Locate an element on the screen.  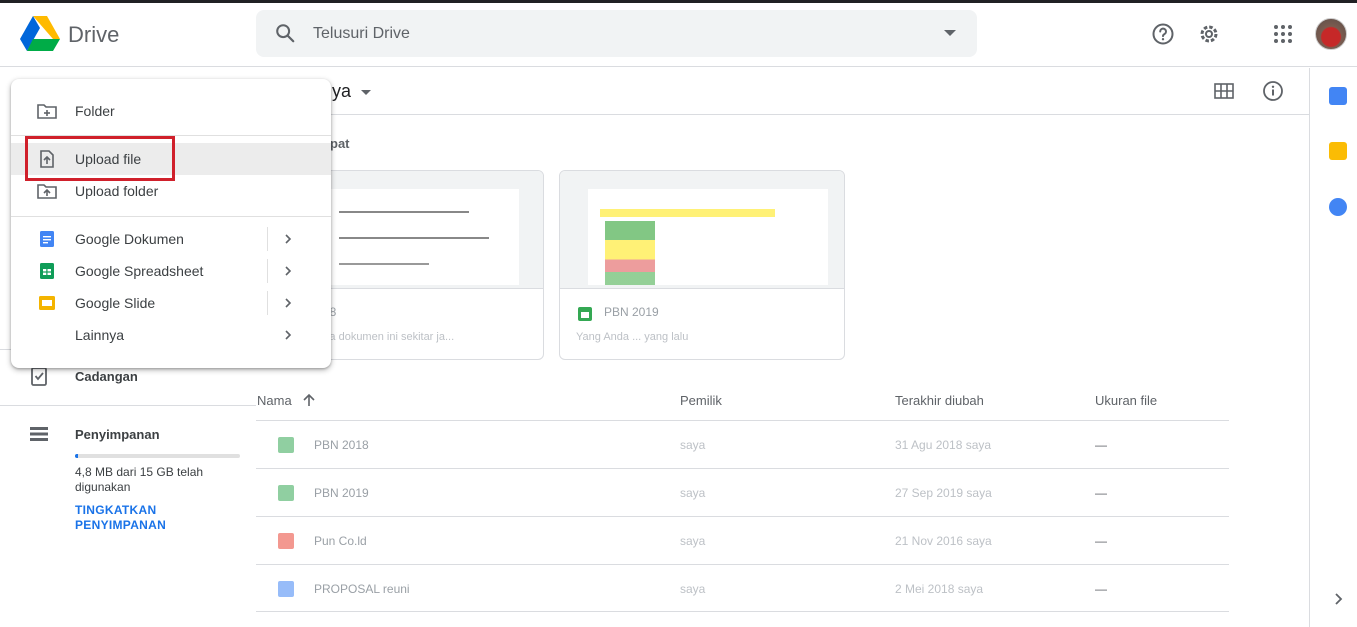
menu-item-folder: Folder is located at coordinates (171, 111).